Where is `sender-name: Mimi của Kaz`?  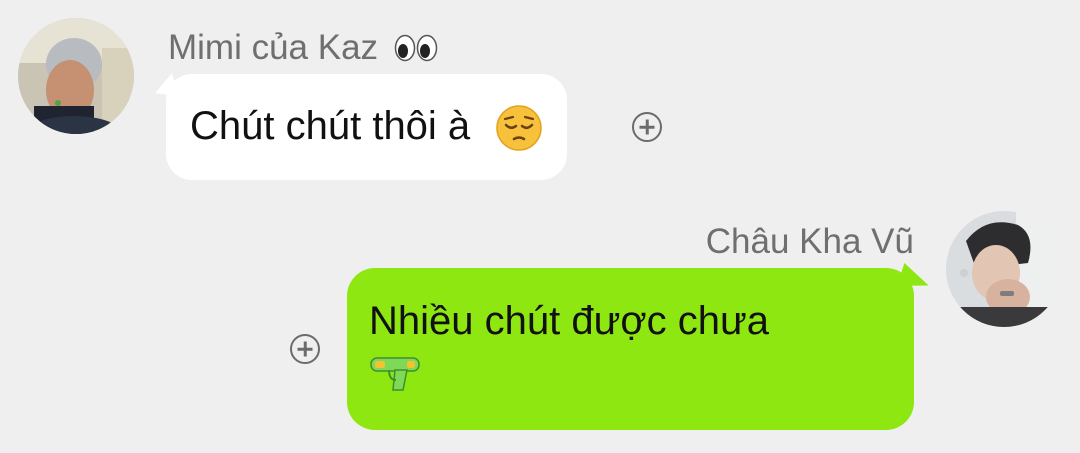 sender-name: Mimi của Kaz is located at coordinates (303, 48).